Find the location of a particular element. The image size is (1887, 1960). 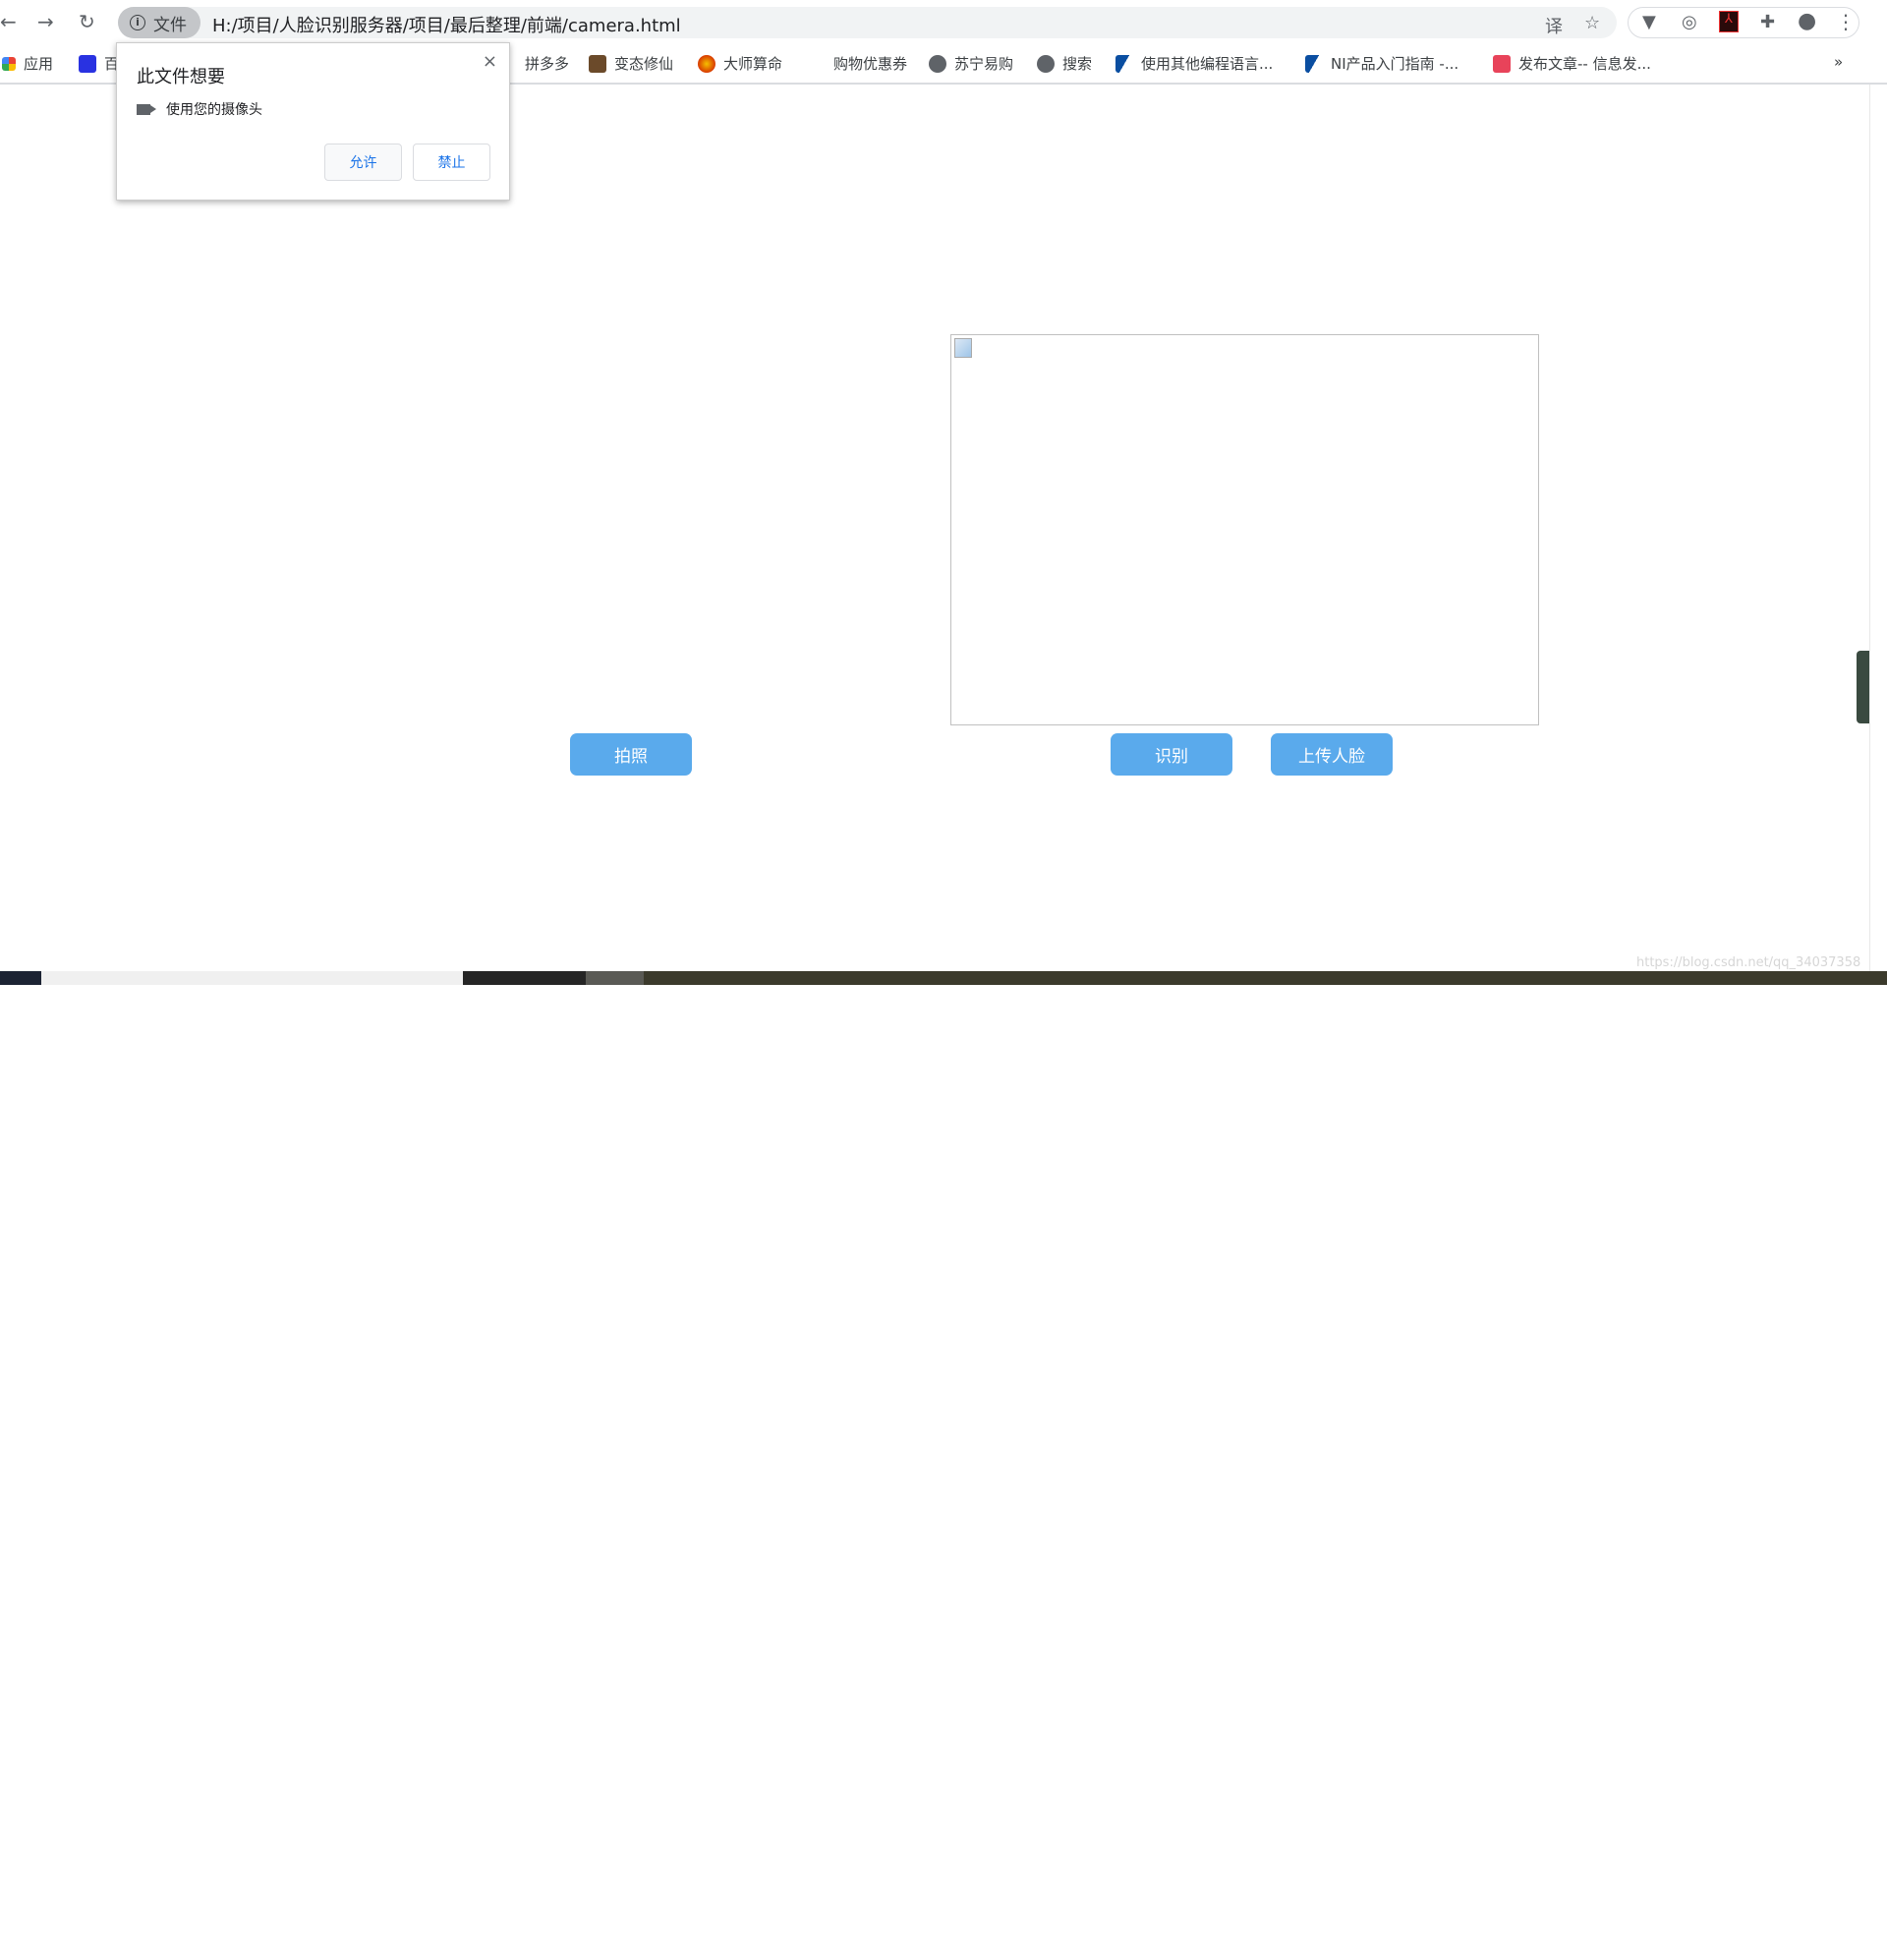

back-icon: ← is located at coordinates (8, 22).